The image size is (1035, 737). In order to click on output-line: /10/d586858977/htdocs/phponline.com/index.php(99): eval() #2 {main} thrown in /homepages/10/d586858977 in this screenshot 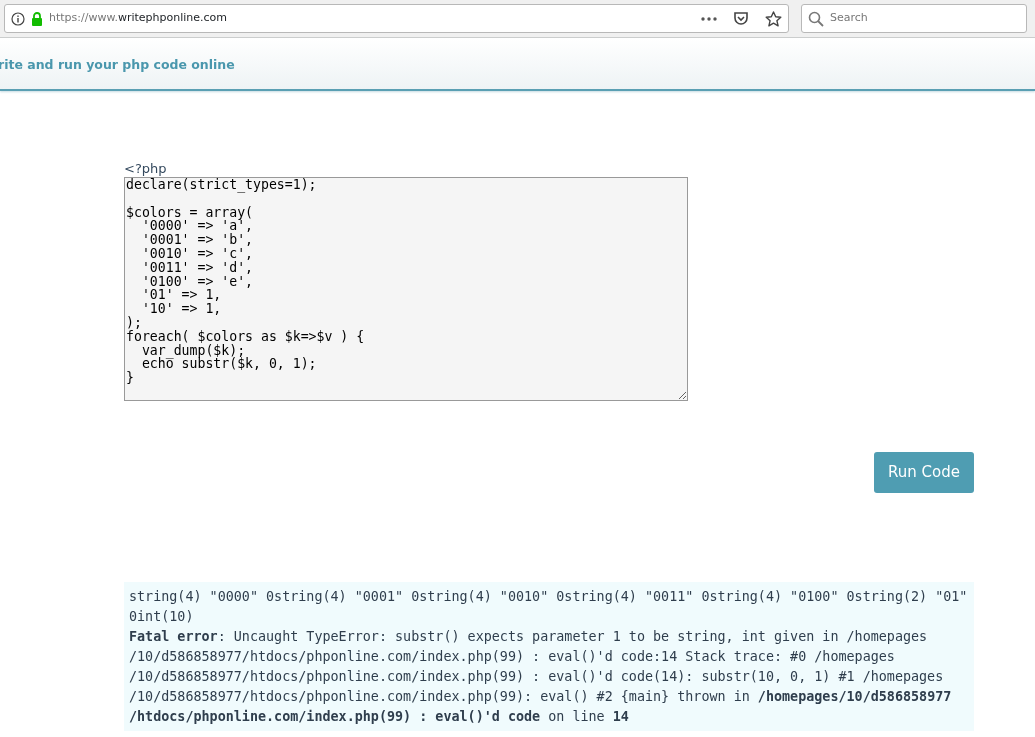, I will do `click(540, 697)`.